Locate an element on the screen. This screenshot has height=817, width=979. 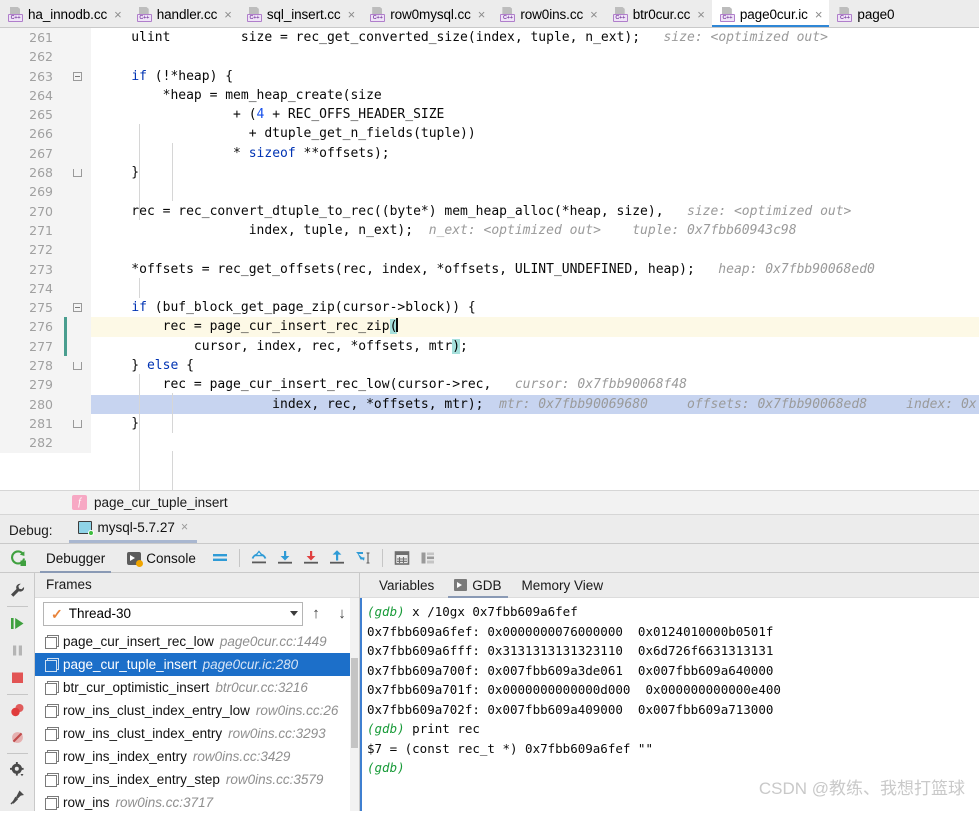
step-over-button is located at coordinates (259, 558).